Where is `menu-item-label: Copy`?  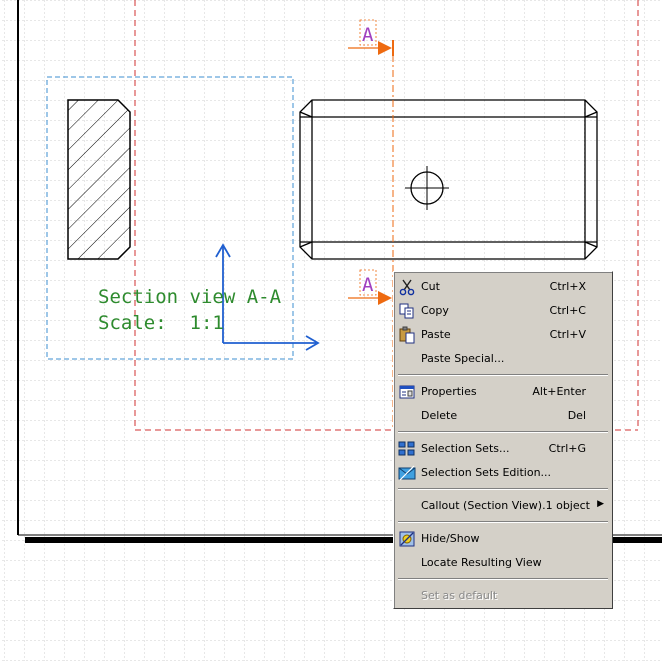
menu-item-label: Copy is located at coordinates (435, 310).